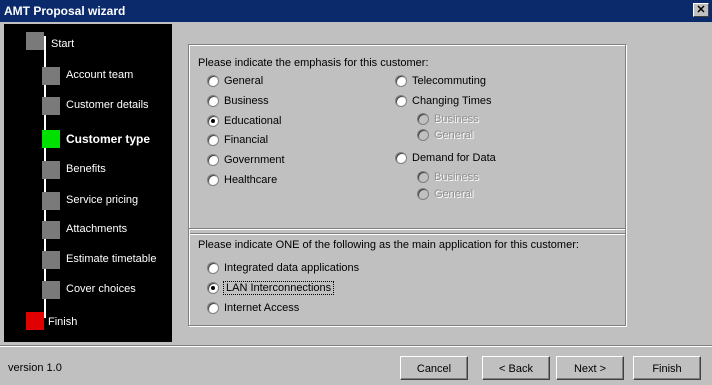  I want to click on step-cover-choices-marker, so click(51, 290).